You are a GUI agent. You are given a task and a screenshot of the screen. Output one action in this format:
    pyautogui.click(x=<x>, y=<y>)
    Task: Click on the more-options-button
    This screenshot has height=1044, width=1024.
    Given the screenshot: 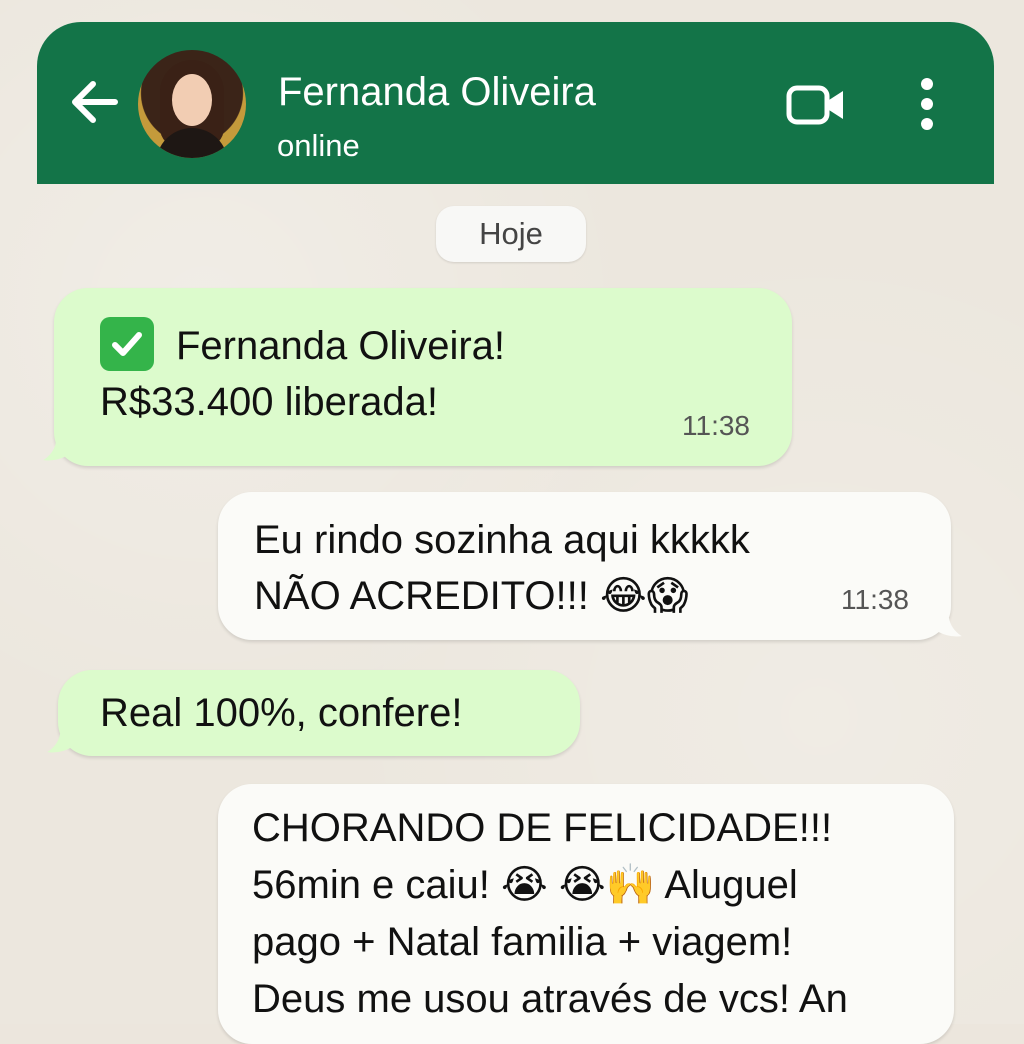 What is the action you would take?
    pyautogui.click(x=927, y=104)
    